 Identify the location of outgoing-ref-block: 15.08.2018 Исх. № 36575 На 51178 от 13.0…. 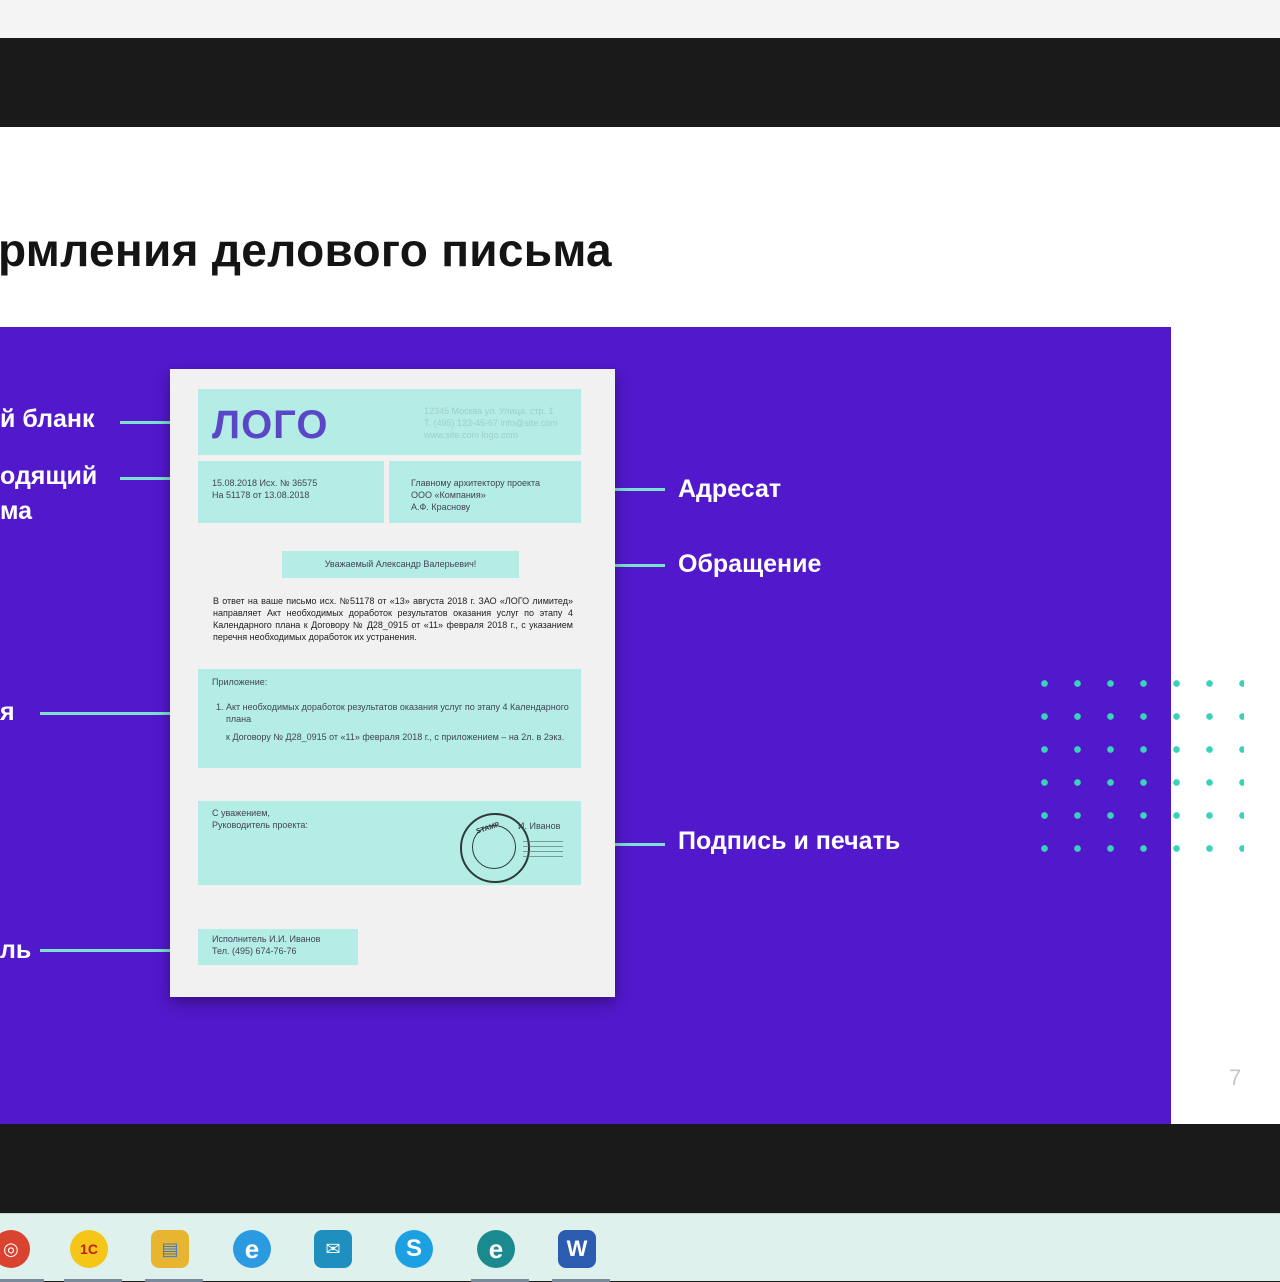
(291, 492).